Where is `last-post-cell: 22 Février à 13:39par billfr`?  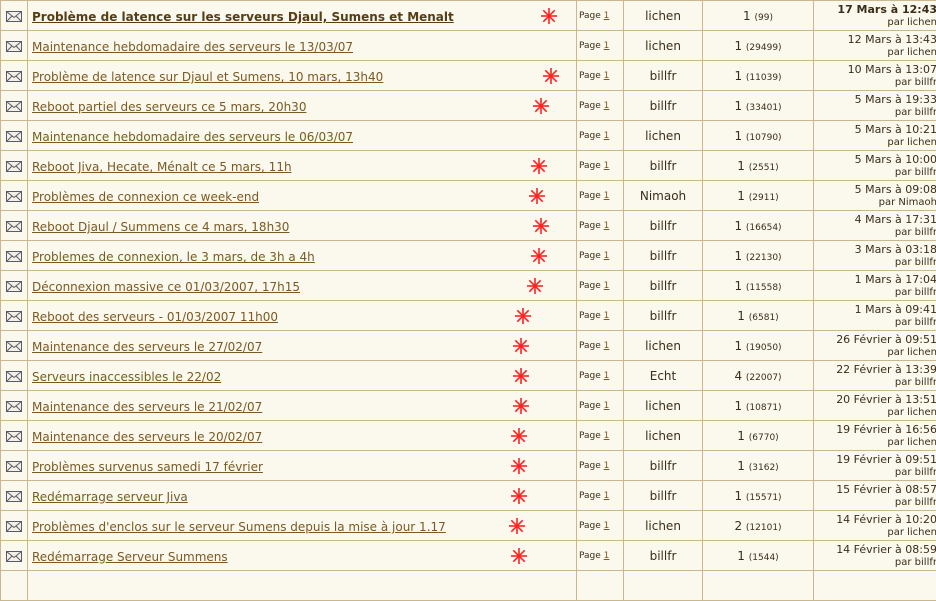 last-post-cell: 22 Février à 13:39par billfr is located at coordinates (875, 376).